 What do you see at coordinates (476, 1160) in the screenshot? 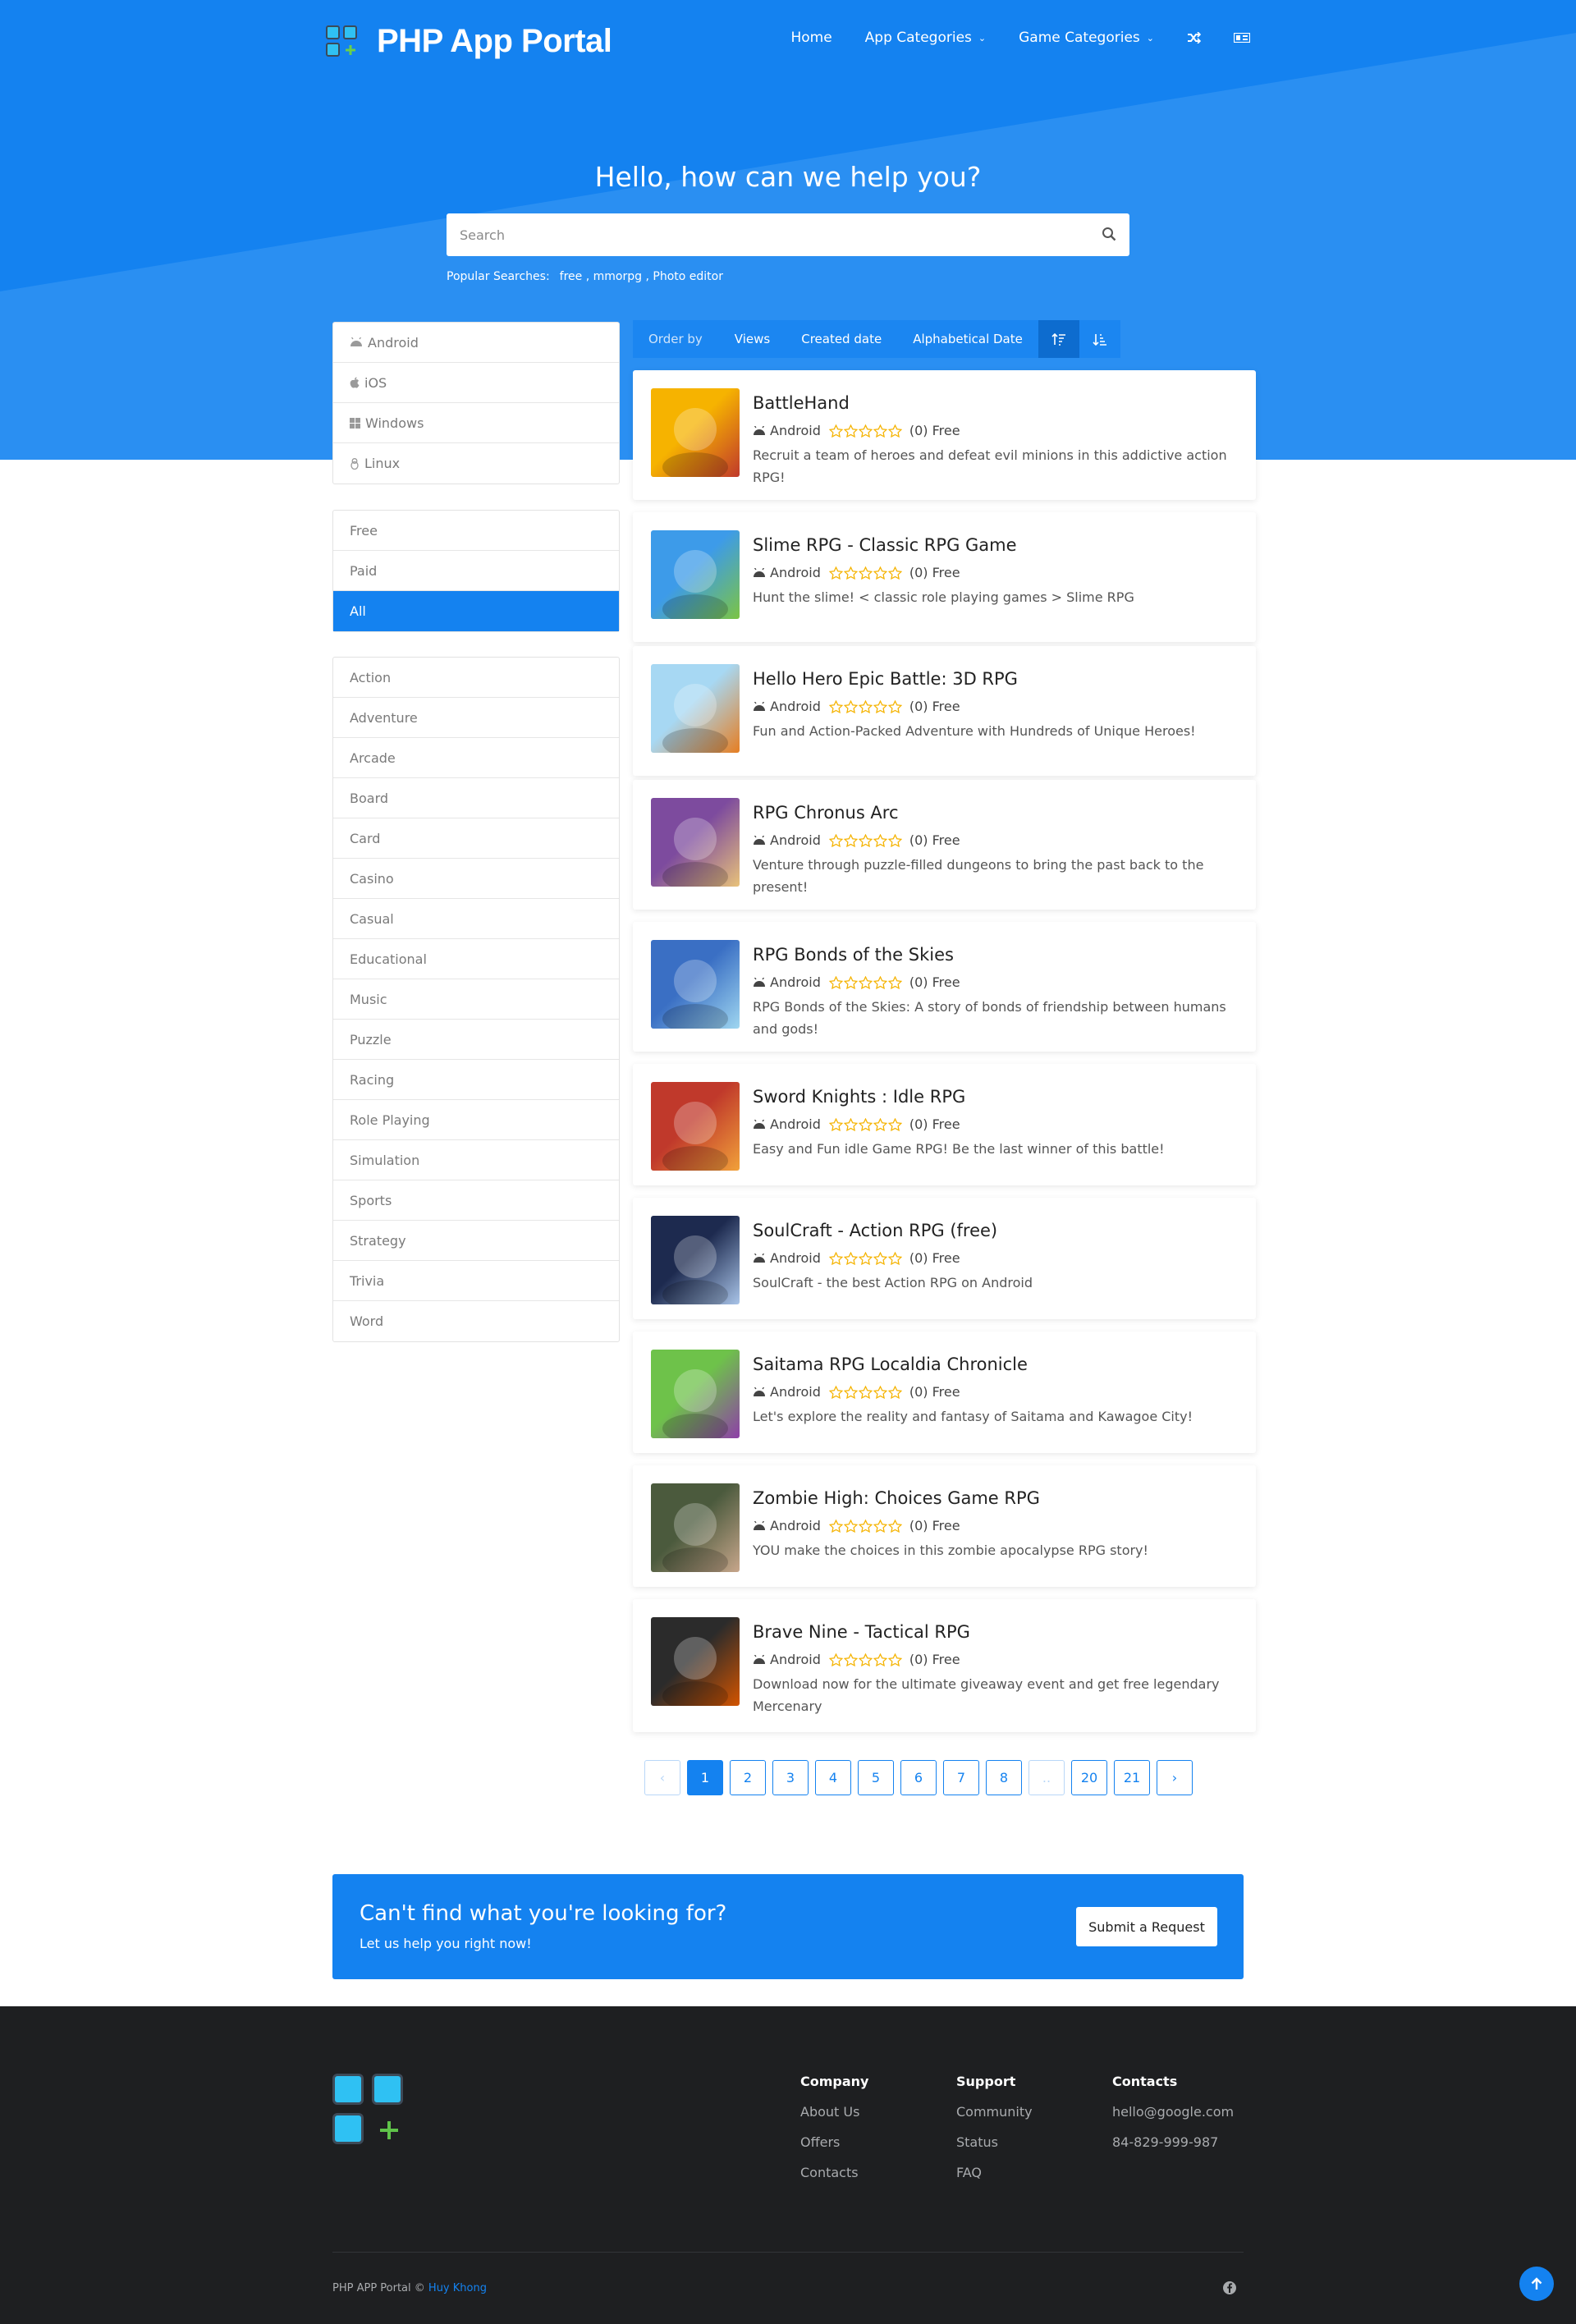
I see `category-simulation: Simulation` at bounding box center [476, 1160].